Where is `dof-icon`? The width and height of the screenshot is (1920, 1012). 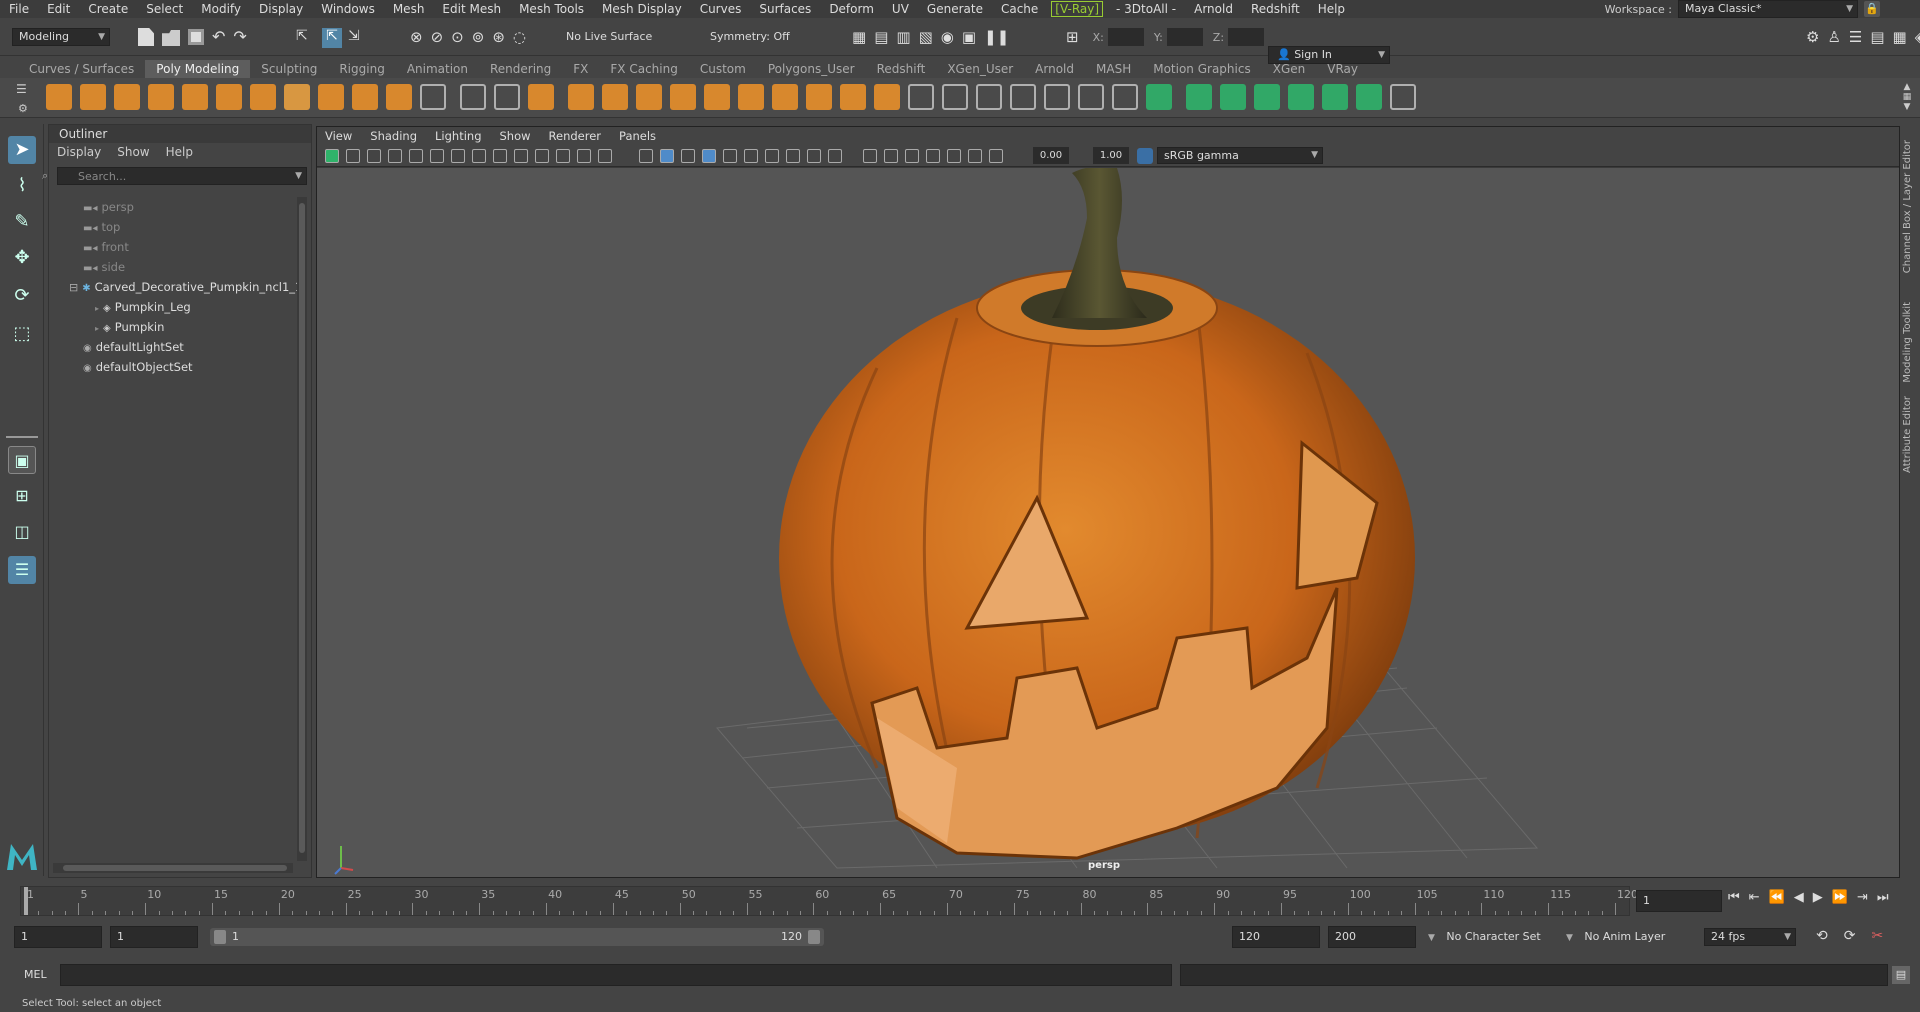 dof-icon is located at coordinates (835, 156).